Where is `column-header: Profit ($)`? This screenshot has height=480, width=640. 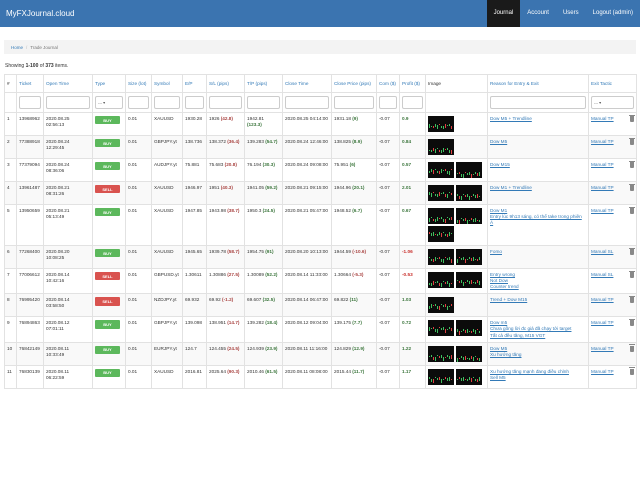
column-header: Profit ($) is located at coordinates (412, 83).